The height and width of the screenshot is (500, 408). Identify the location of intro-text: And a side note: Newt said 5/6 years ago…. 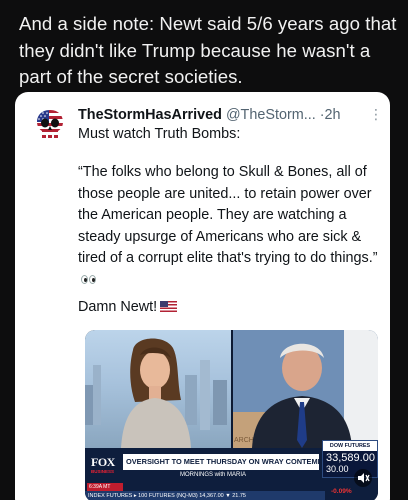
(208, 50).